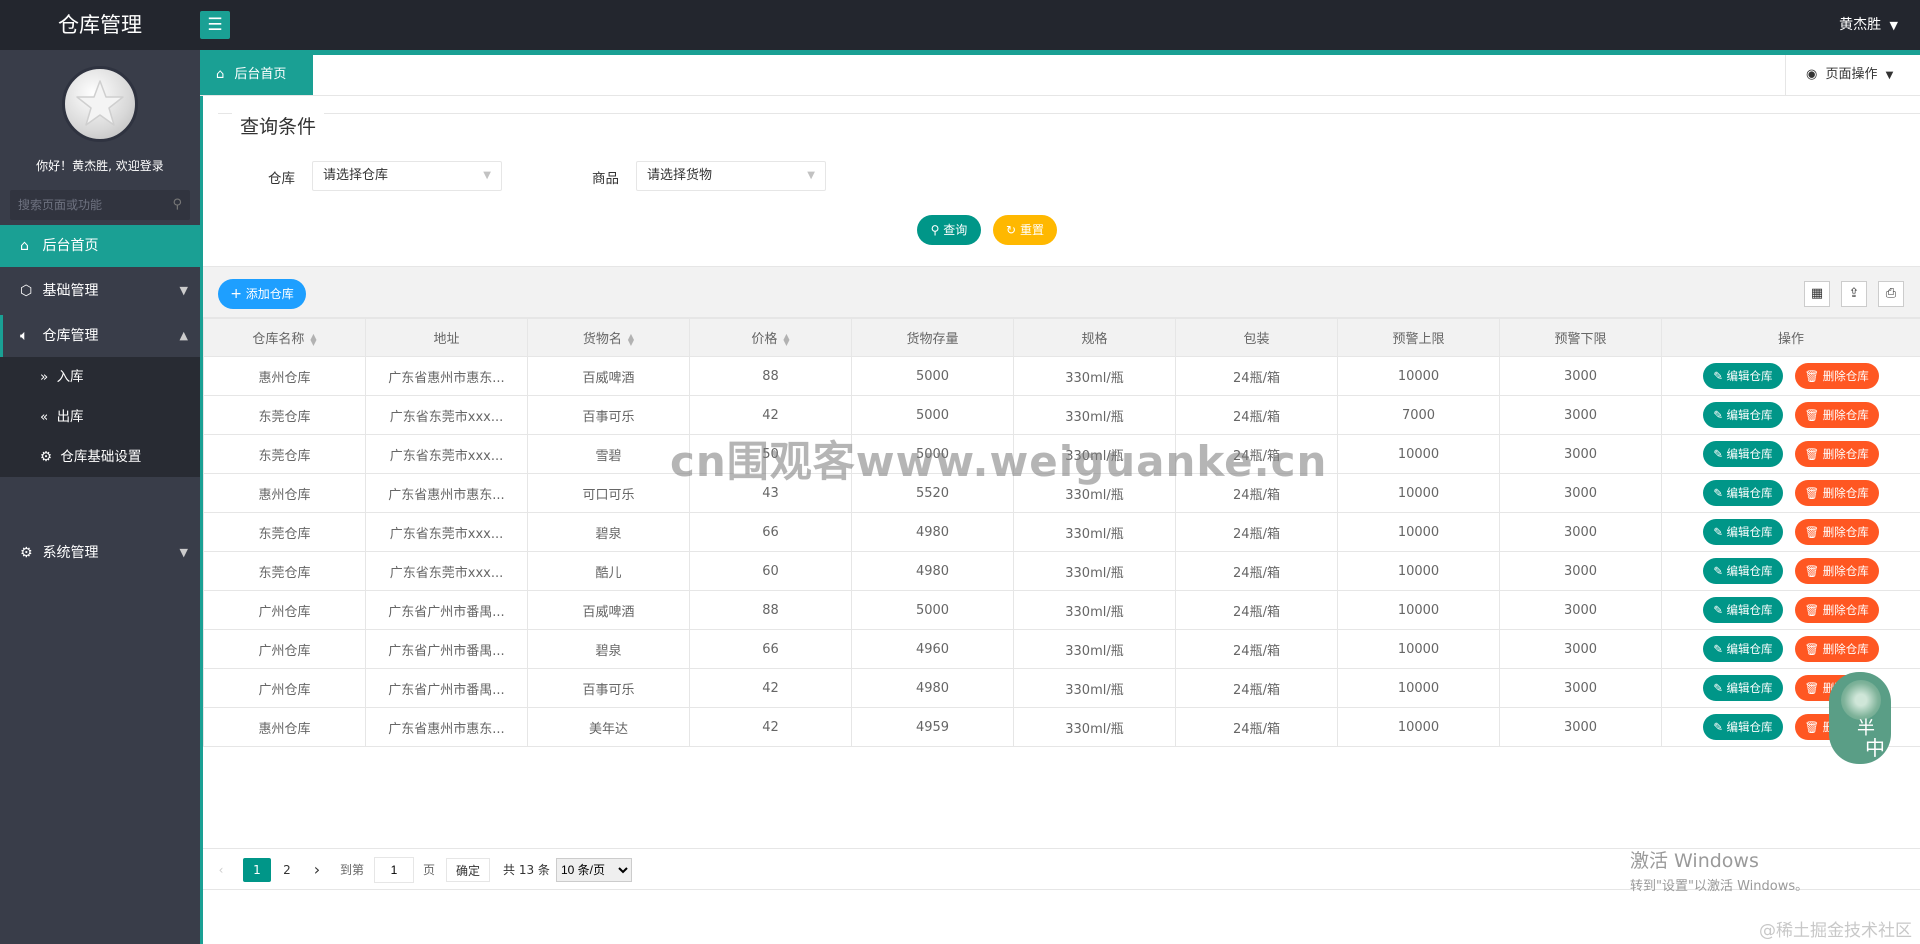 This screenshot has height=944, width=1920. Describe the element at coordinates (100, 25) in the screenshot. I see `app-logo-title: 仓库管理` at that location.